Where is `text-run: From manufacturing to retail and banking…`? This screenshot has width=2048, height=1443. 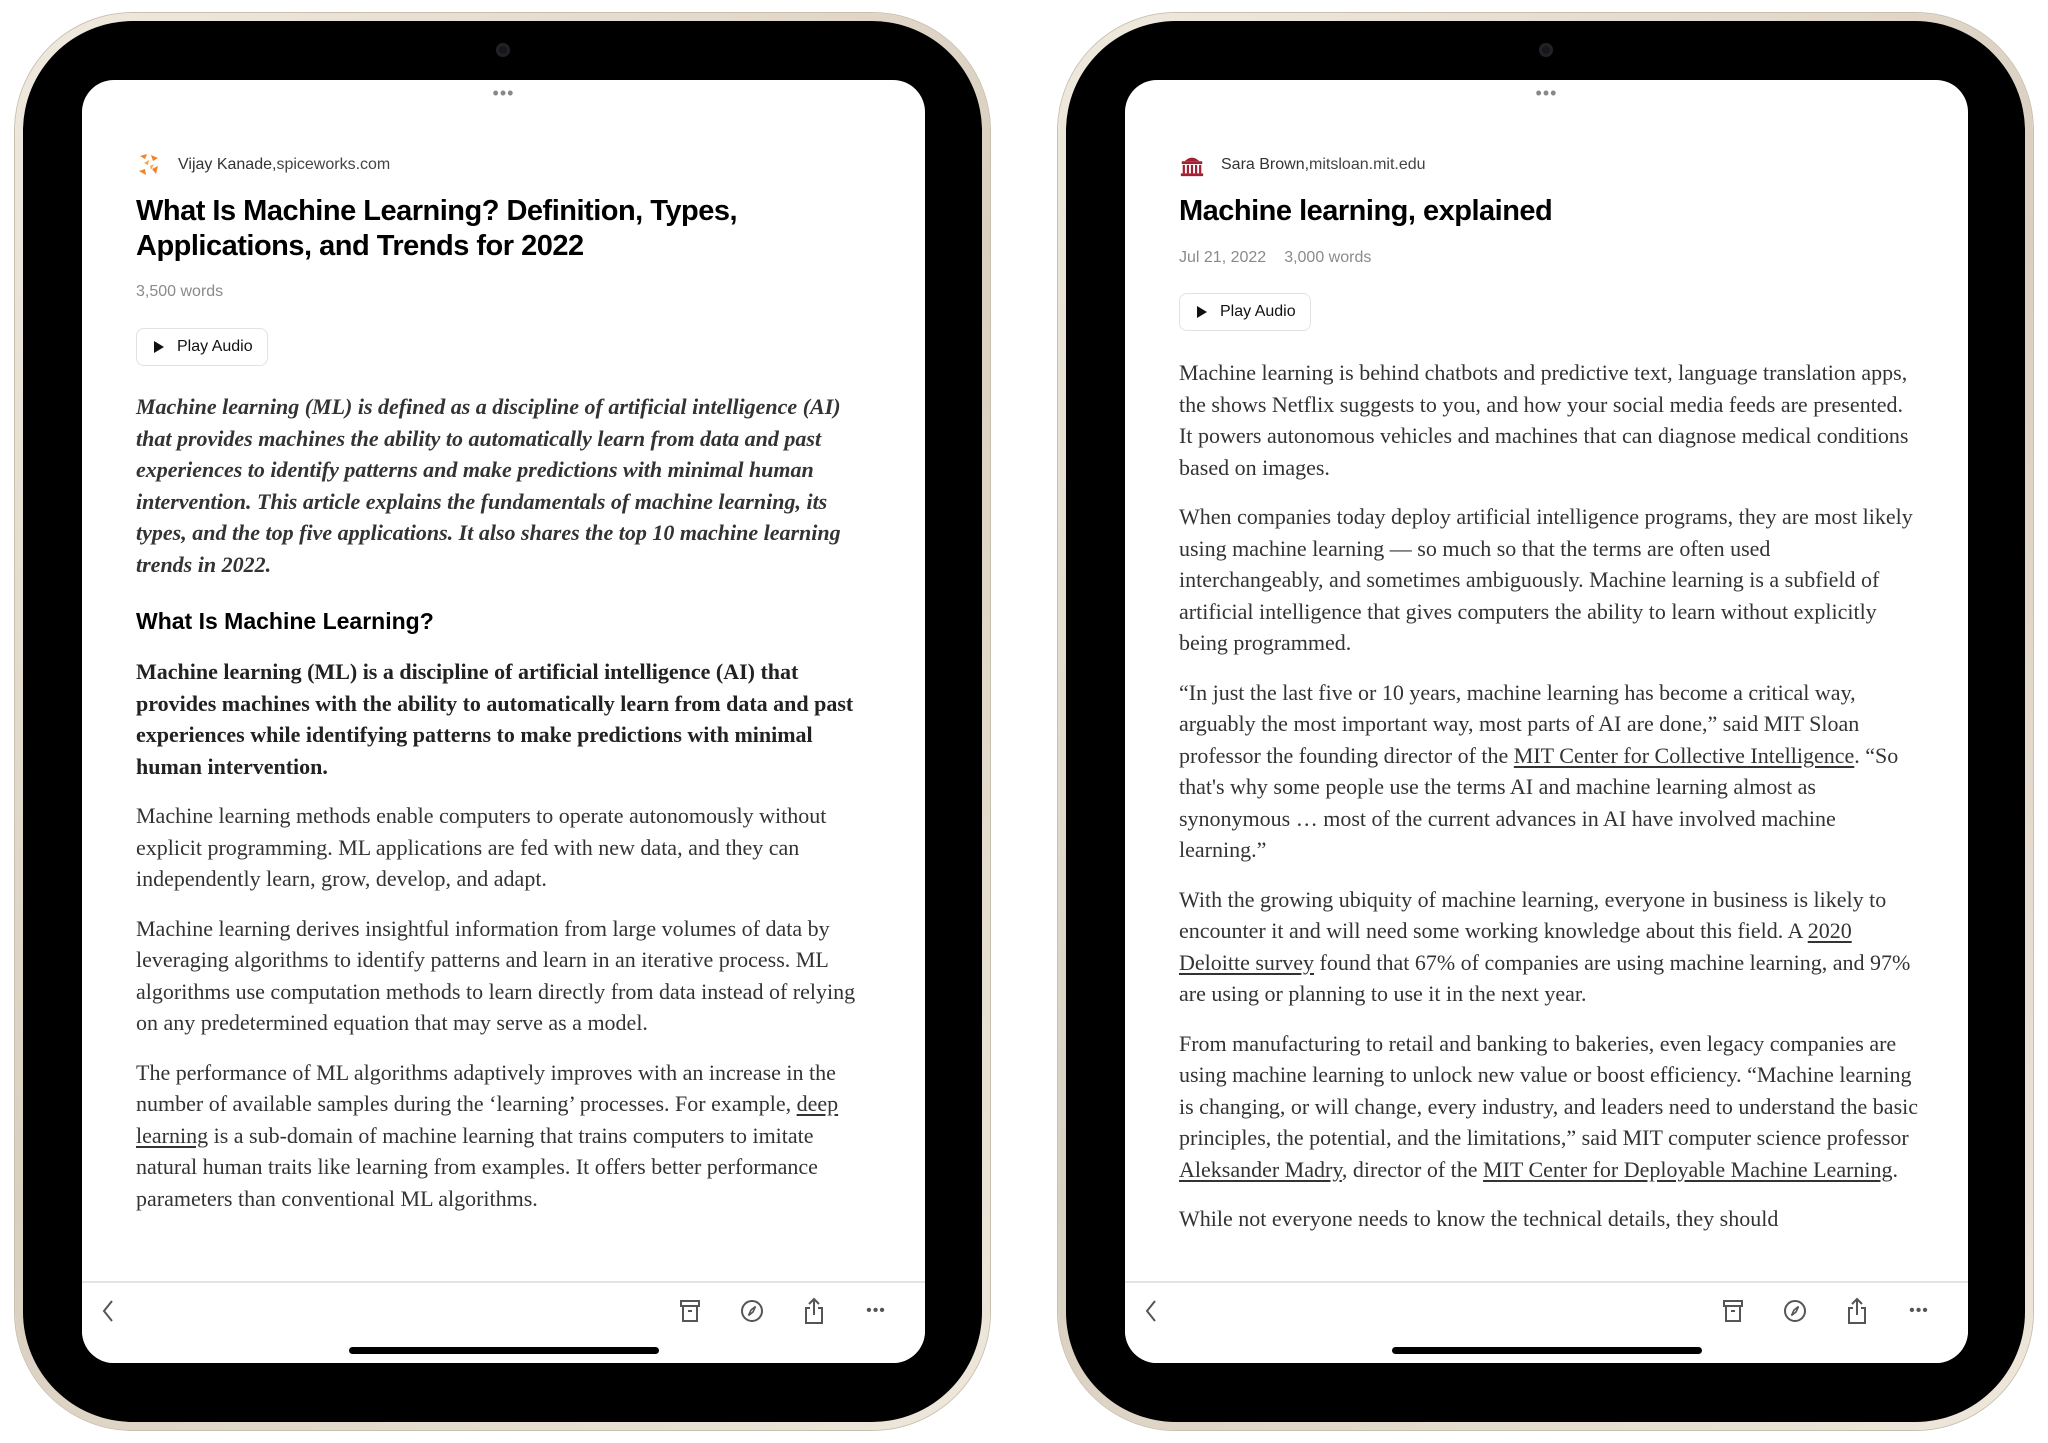
text-run: From manufacturing to retail and banking… is located at coordinates (1549, 1090).